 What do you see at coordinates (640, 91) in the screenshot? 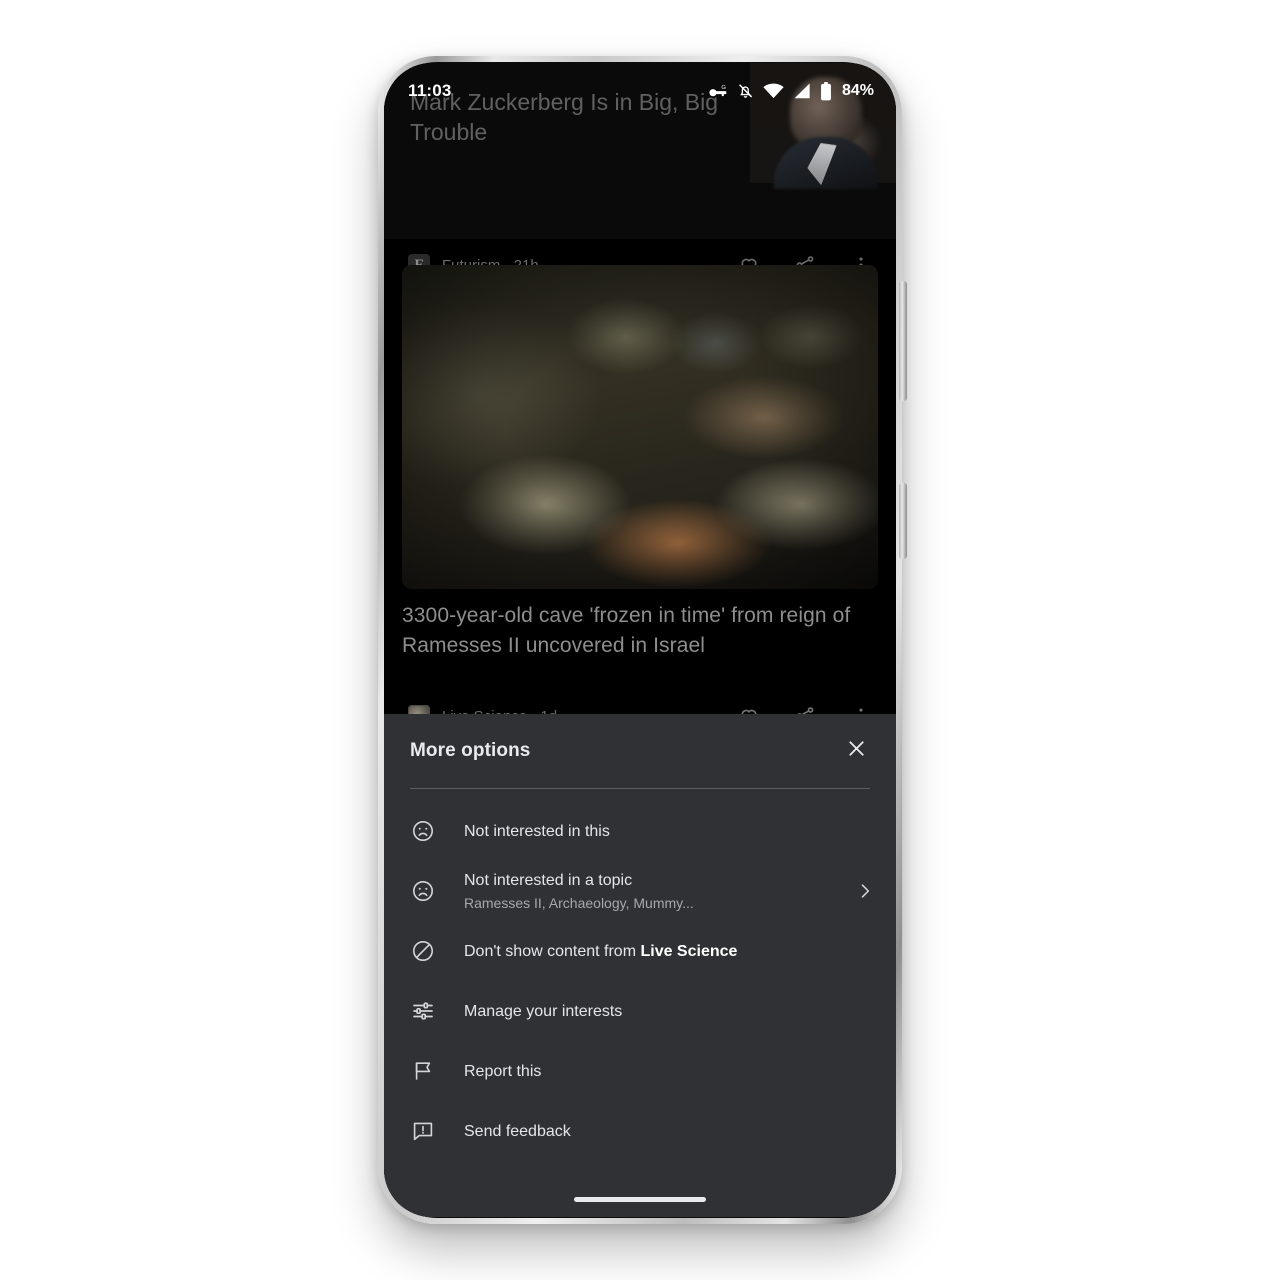
I see `status-bar: 11:03 G 84%` at bounding box center [640, 91].